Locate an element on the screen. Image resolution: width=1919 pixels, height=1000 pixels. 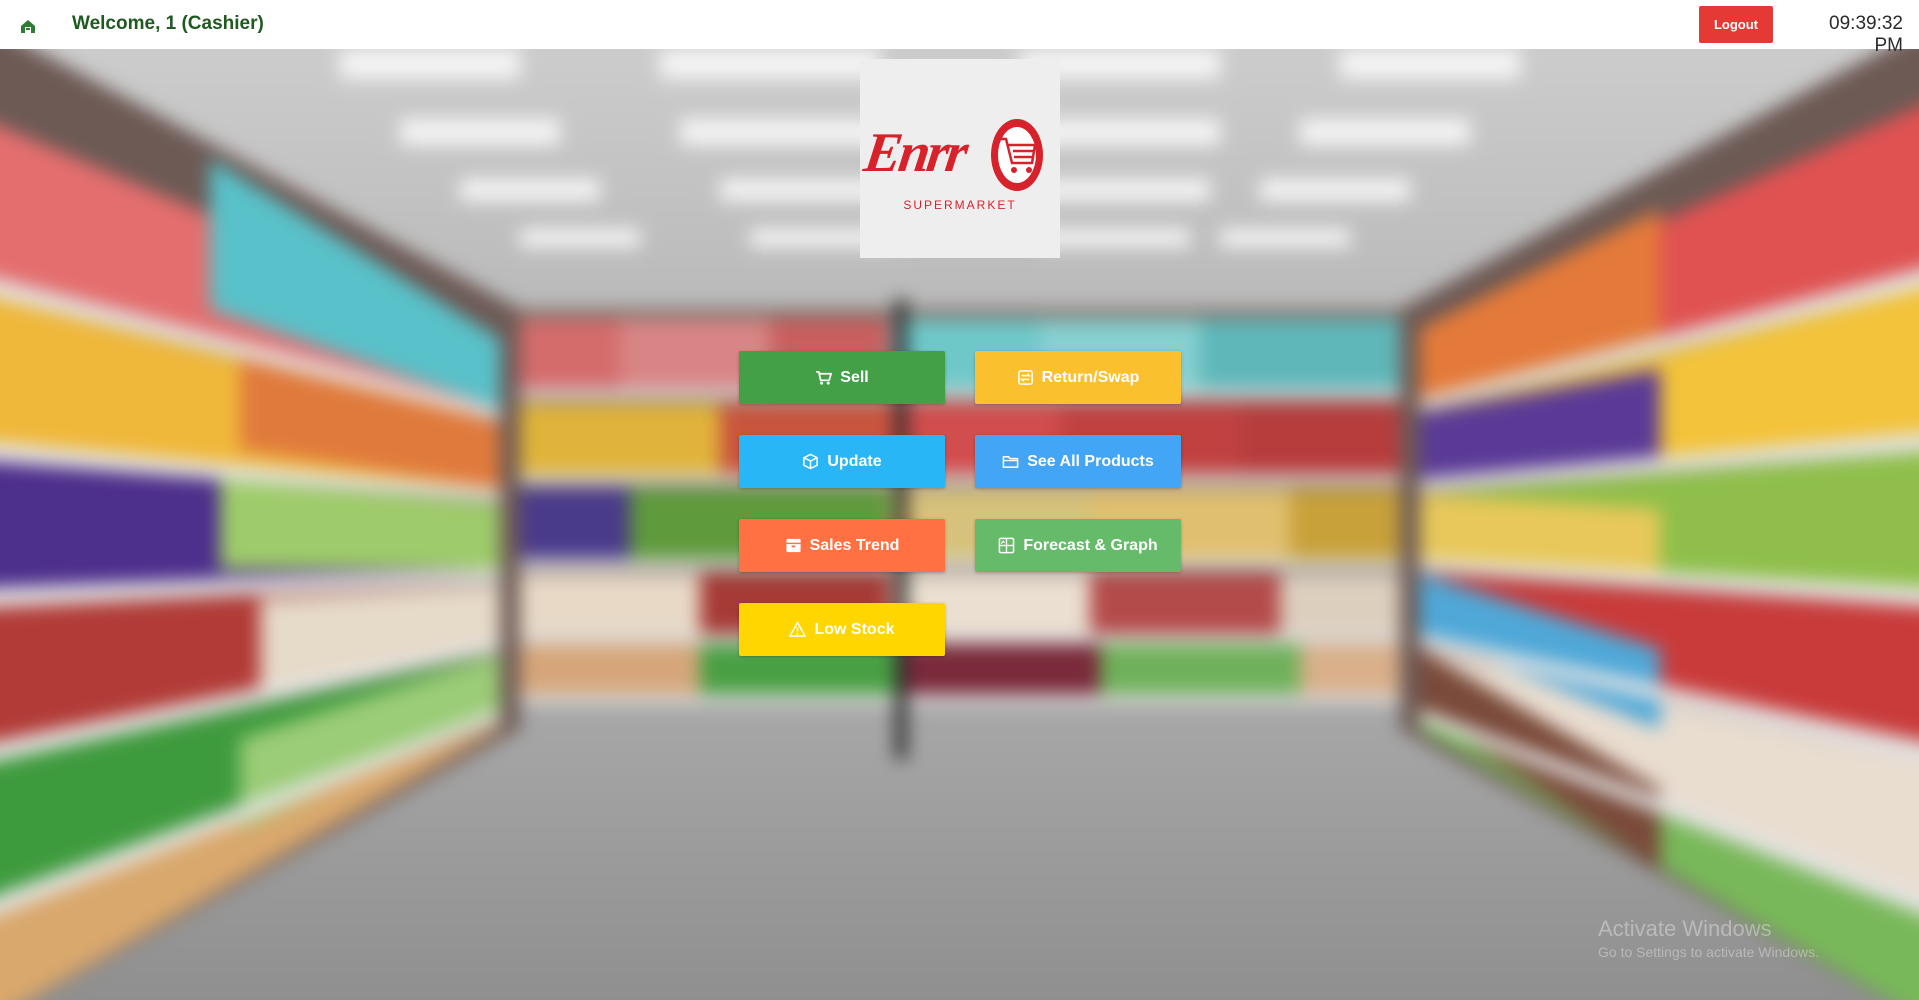
sell-button: Sell is located at coordinates (842, 377).